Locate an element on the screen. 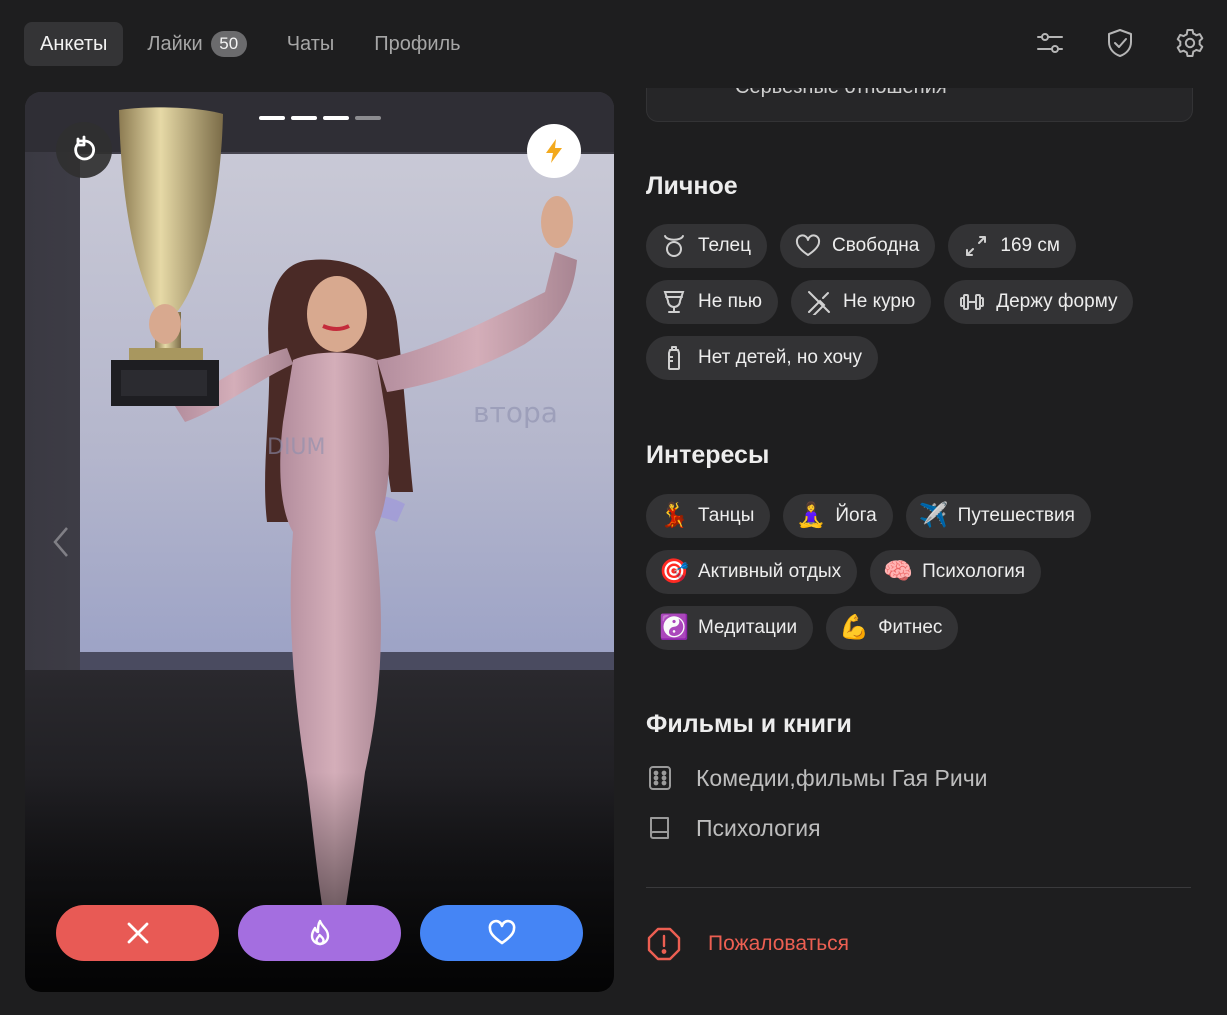 The width and height of the screenshot is (1227, 1015). chip-interest-psychology: 🧠 Психология is located at coordinates (956, 572).